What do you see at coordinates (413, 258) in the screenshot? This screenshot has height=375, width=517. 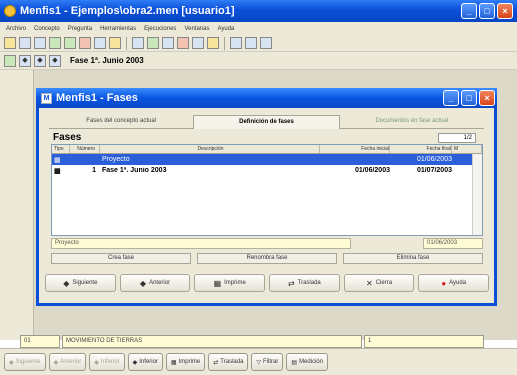 I see `delete-phase-button: Elimina fase` at bounding box center [413, 258].